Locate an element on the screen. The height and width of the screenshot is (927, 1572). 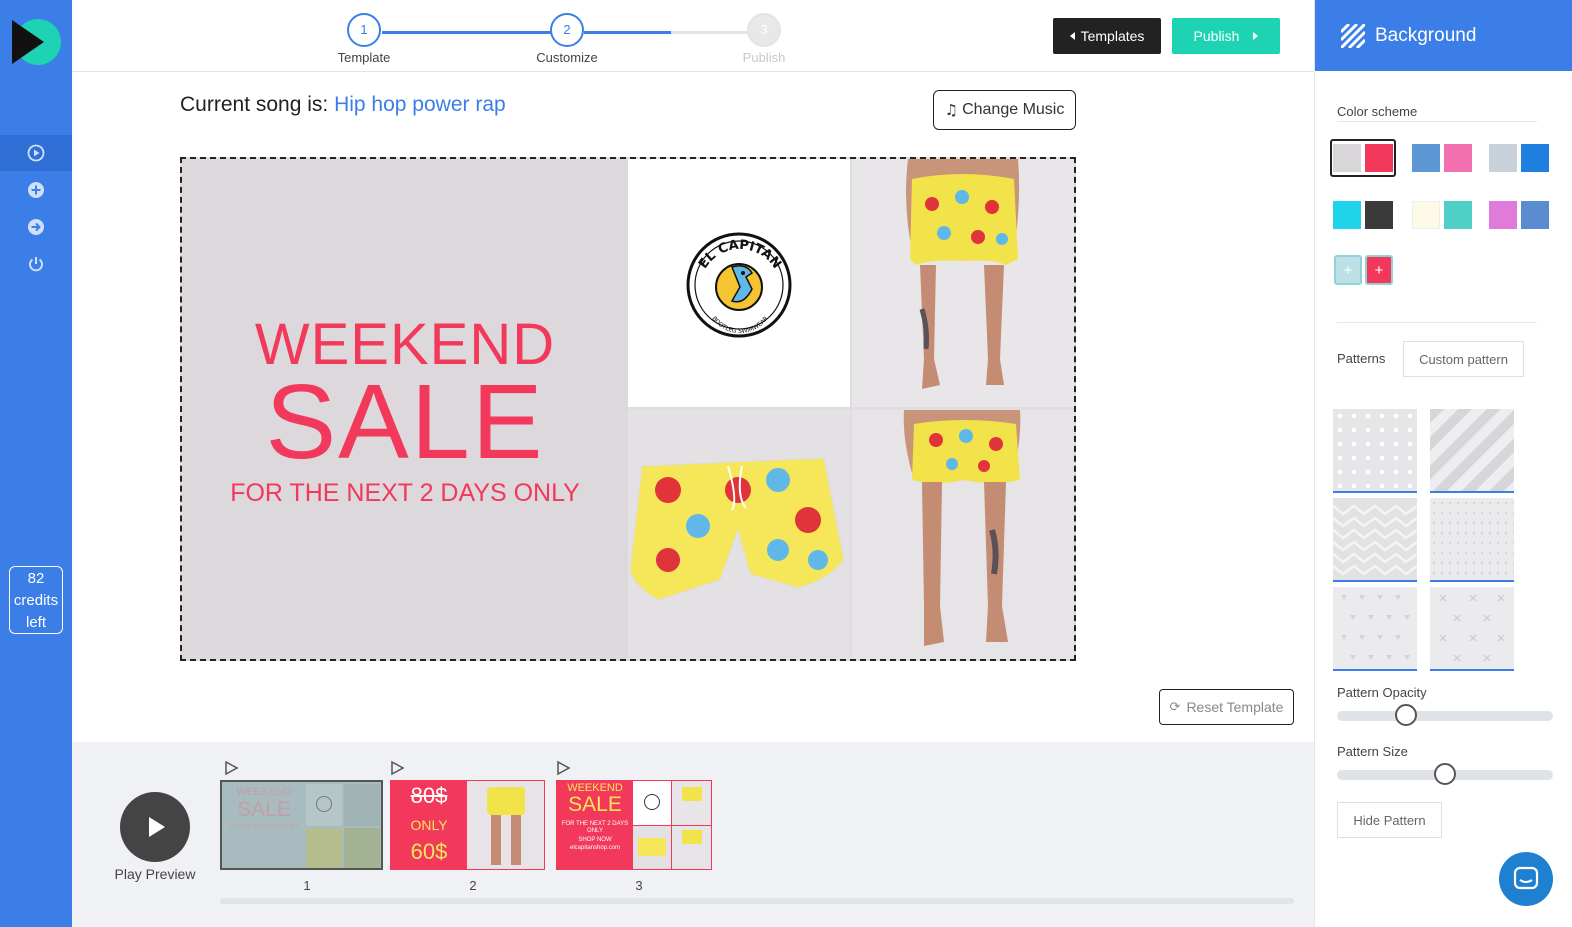
pattern-stripes is located at coordinates (1472, 451).